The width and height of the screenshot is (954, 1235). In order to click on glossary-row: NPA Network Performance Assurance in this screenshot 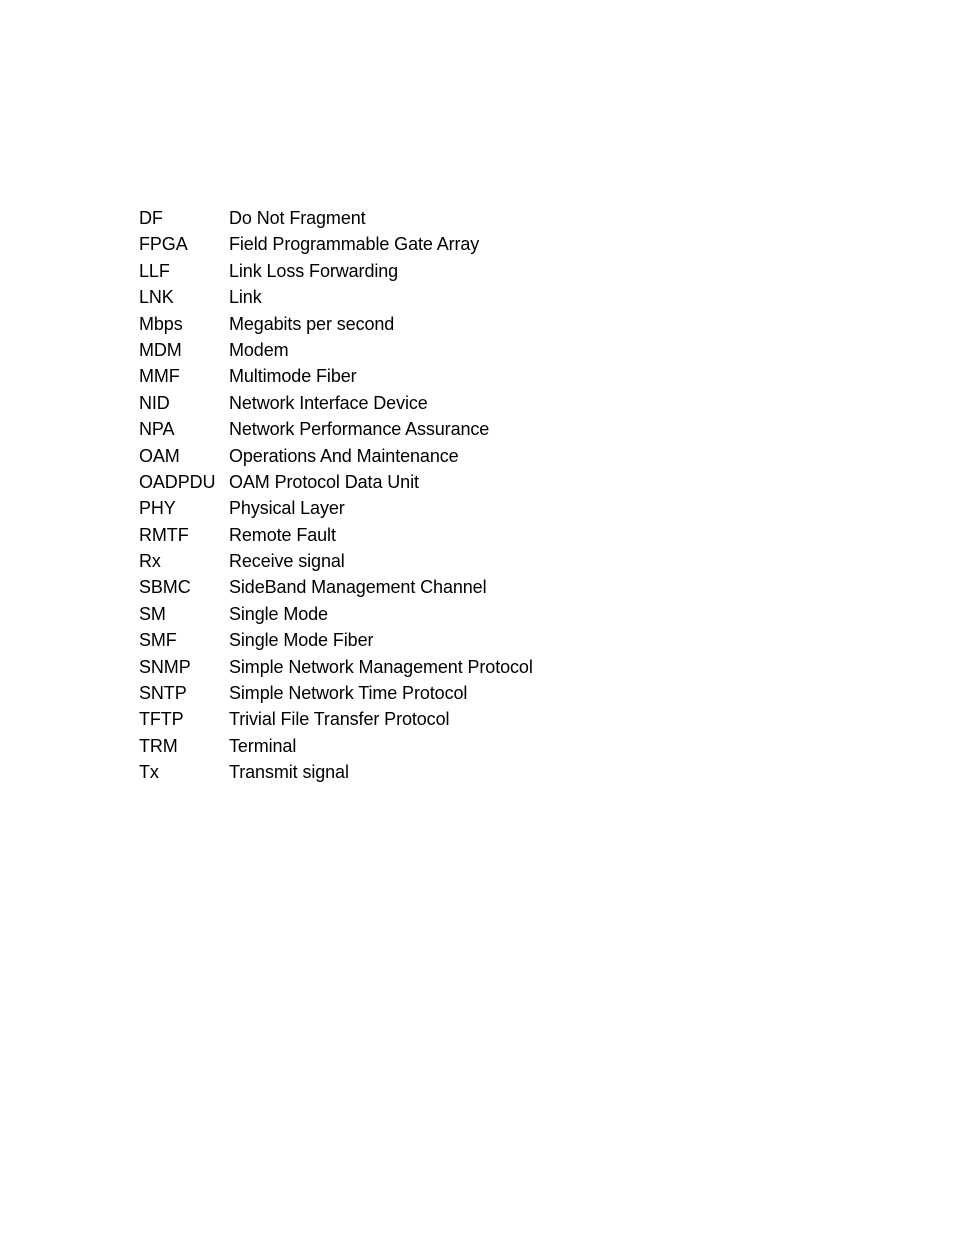, I will do `click(519, 429)`.